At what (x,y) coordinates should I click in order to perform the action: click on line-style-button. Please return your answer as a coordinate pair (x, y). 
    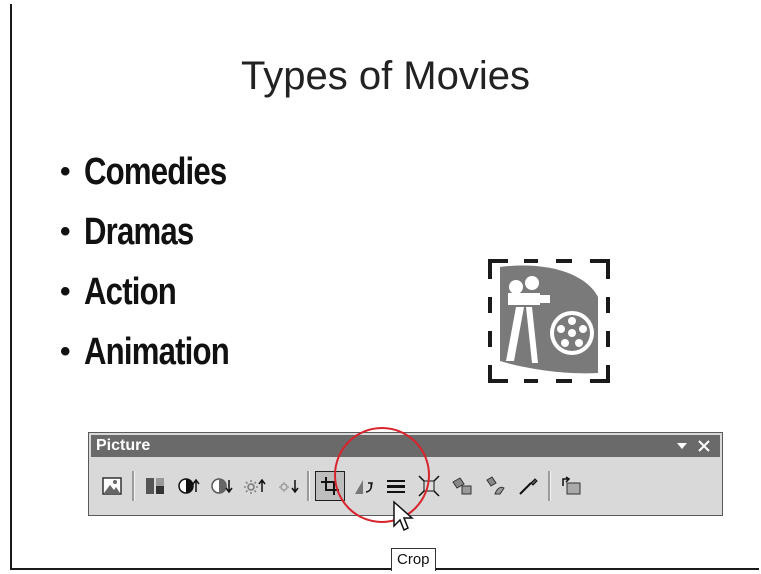
    Looking at the image, I should click on (396, 486).